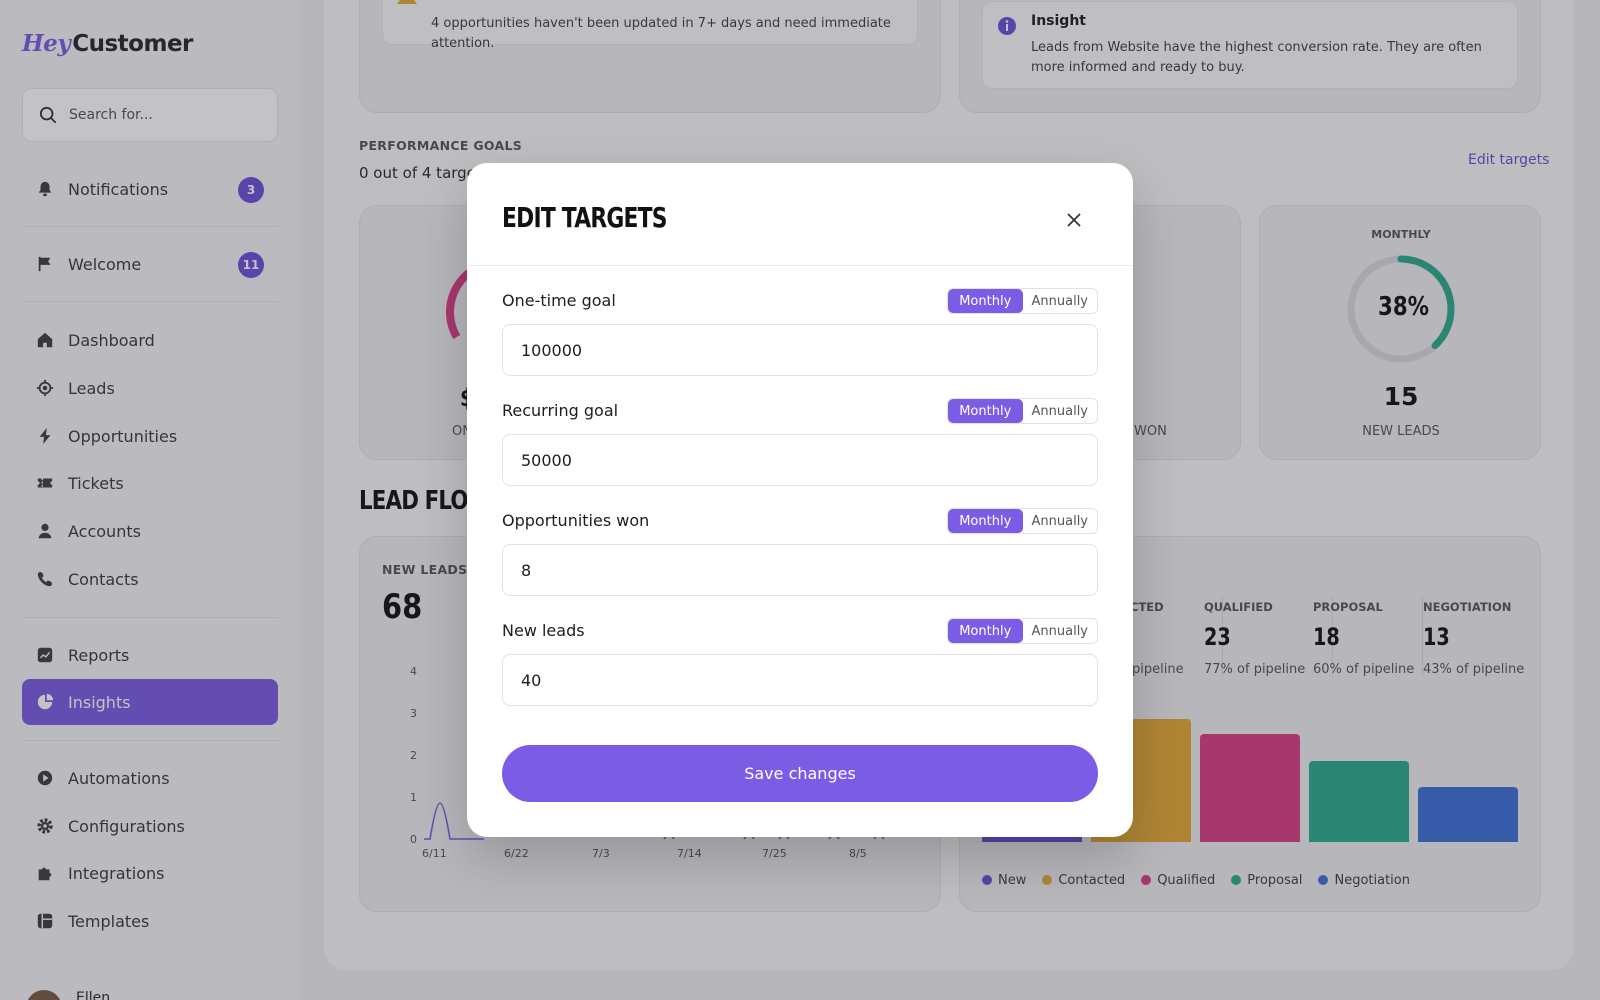 Image resolution: width=1600 pixels, height=1000 pixels. I want to click on field-label-onetime: One-time goal, so click(559, 300).